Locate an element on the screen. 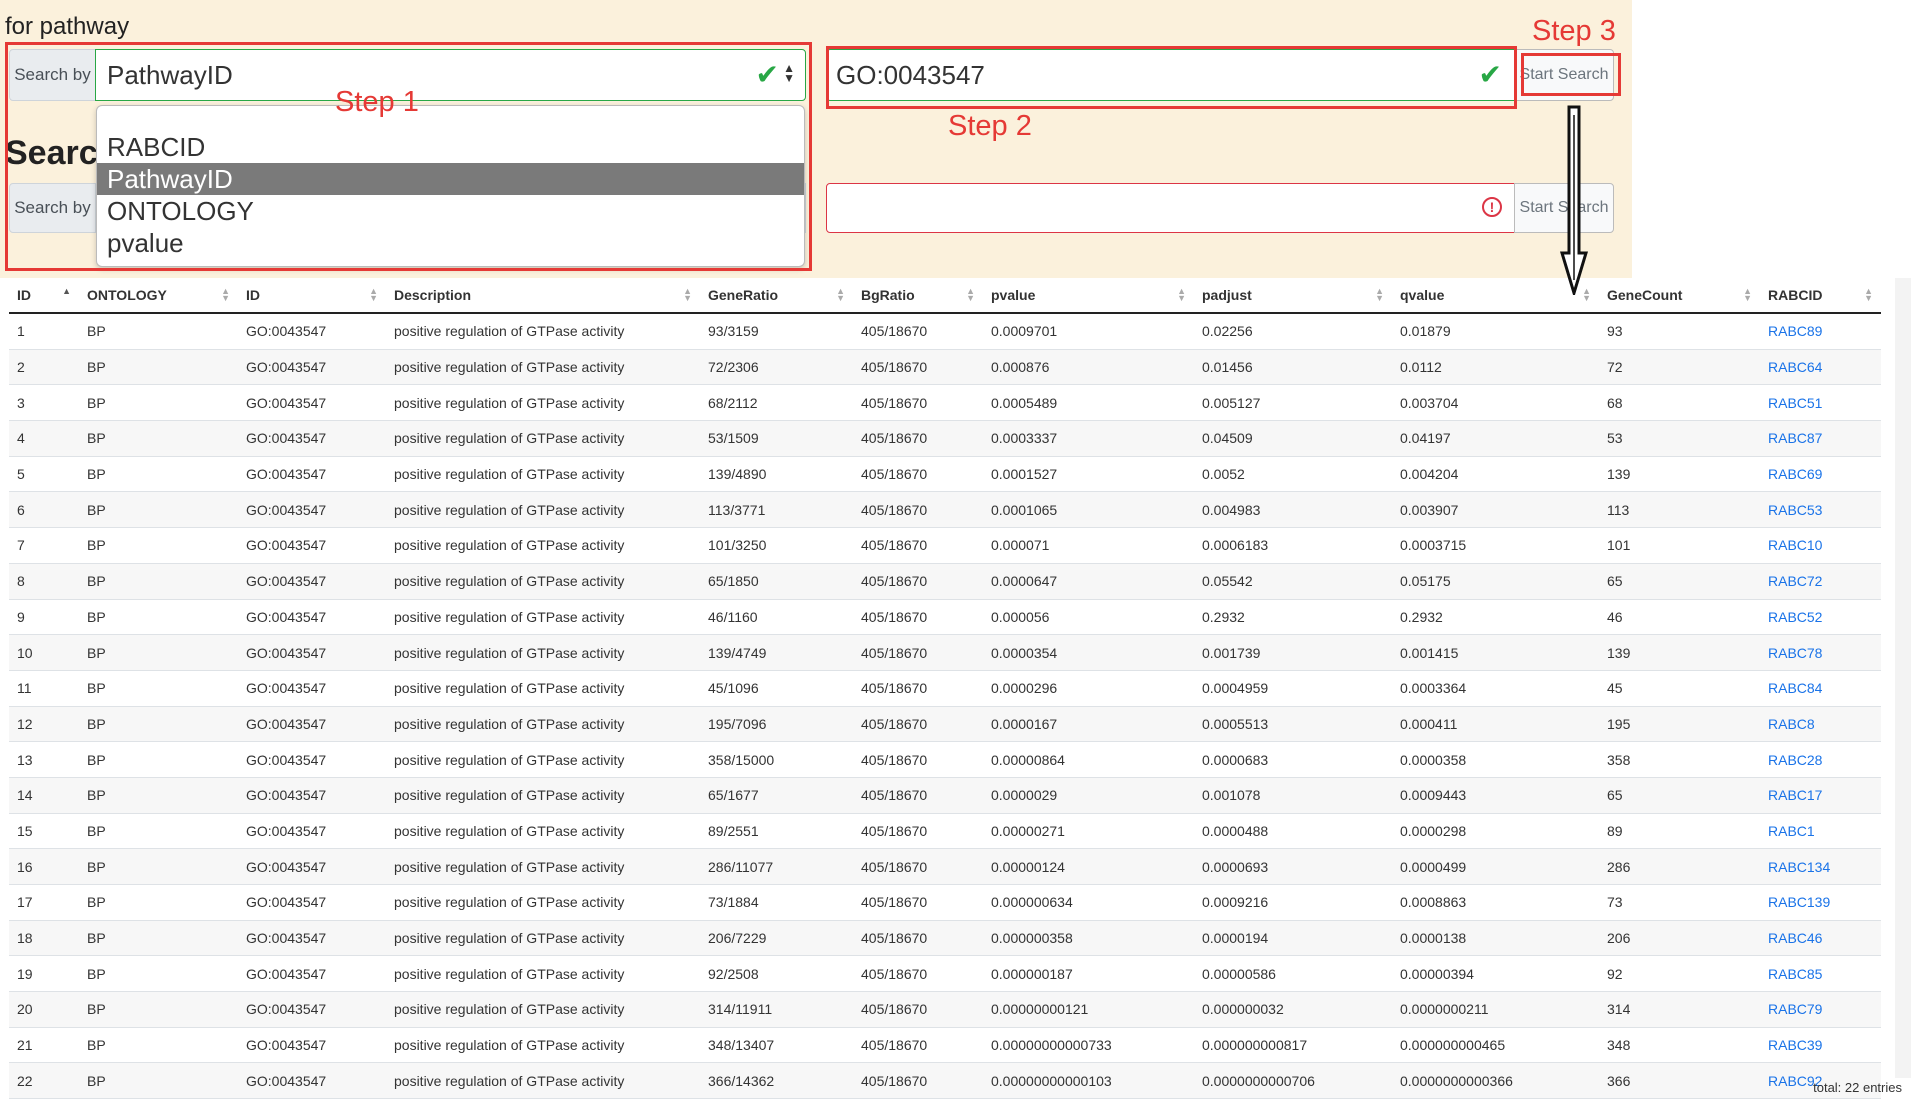 The height and width of the screenshot is (1099, 1911). search-value-input-2: ! is located at coordinates (1170, 208).